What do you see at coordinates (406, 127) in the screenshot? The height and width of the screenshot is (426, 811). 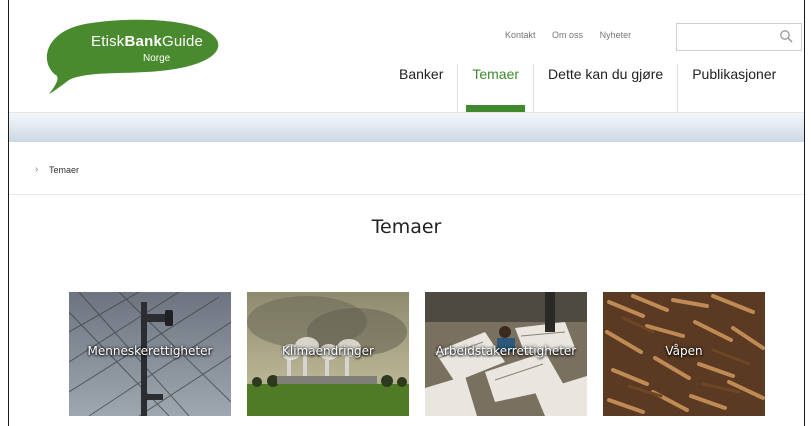 I see `hero-band` at bounding box center [406, 127].